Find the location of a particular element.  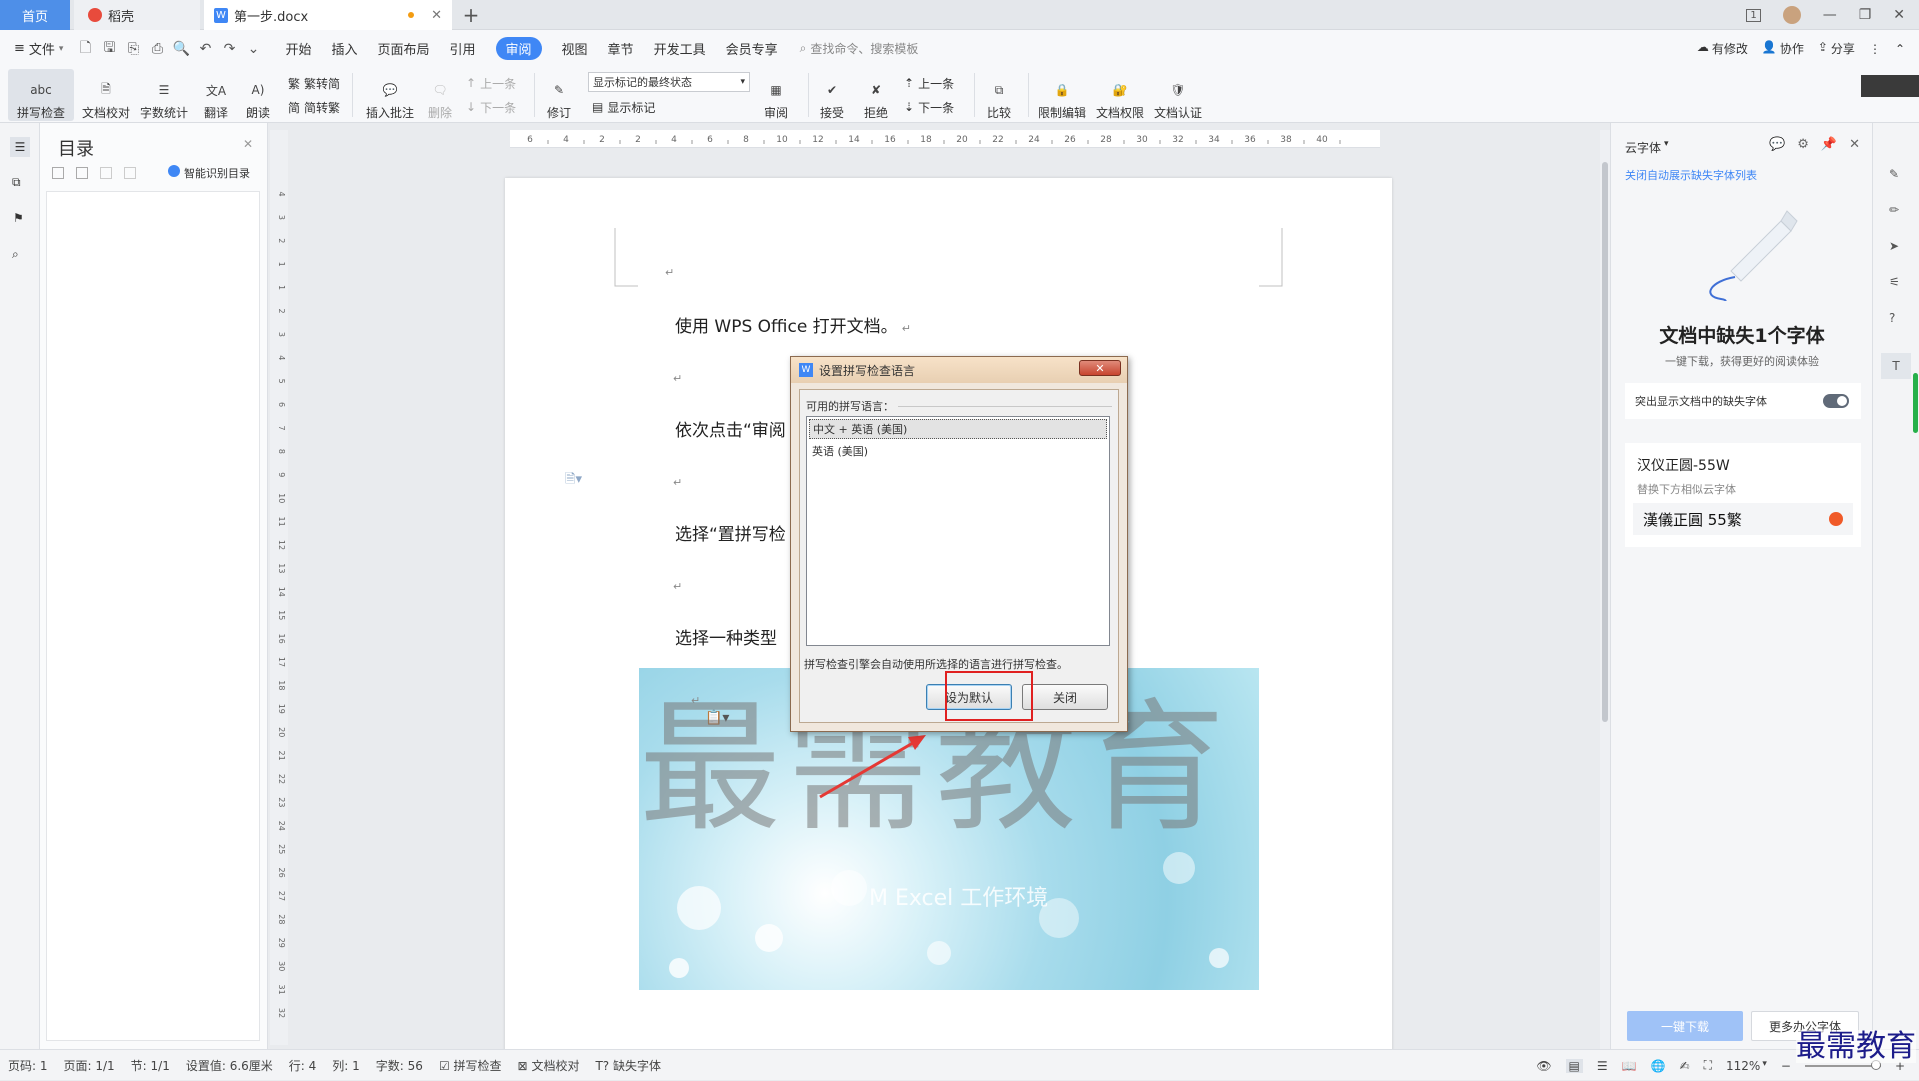

print-icon: ⎙ is located at coordinates (157, 49).